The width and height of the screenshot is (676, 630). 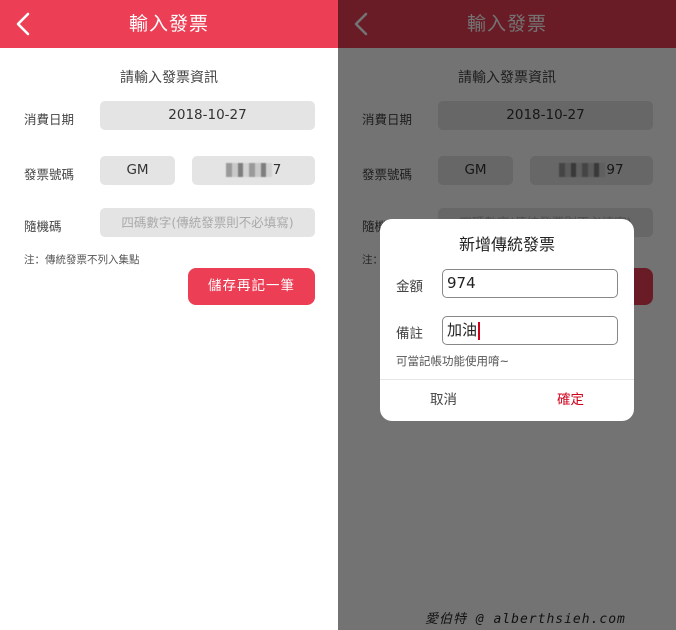 I want to click on back-button, so click(x=24, y=24).